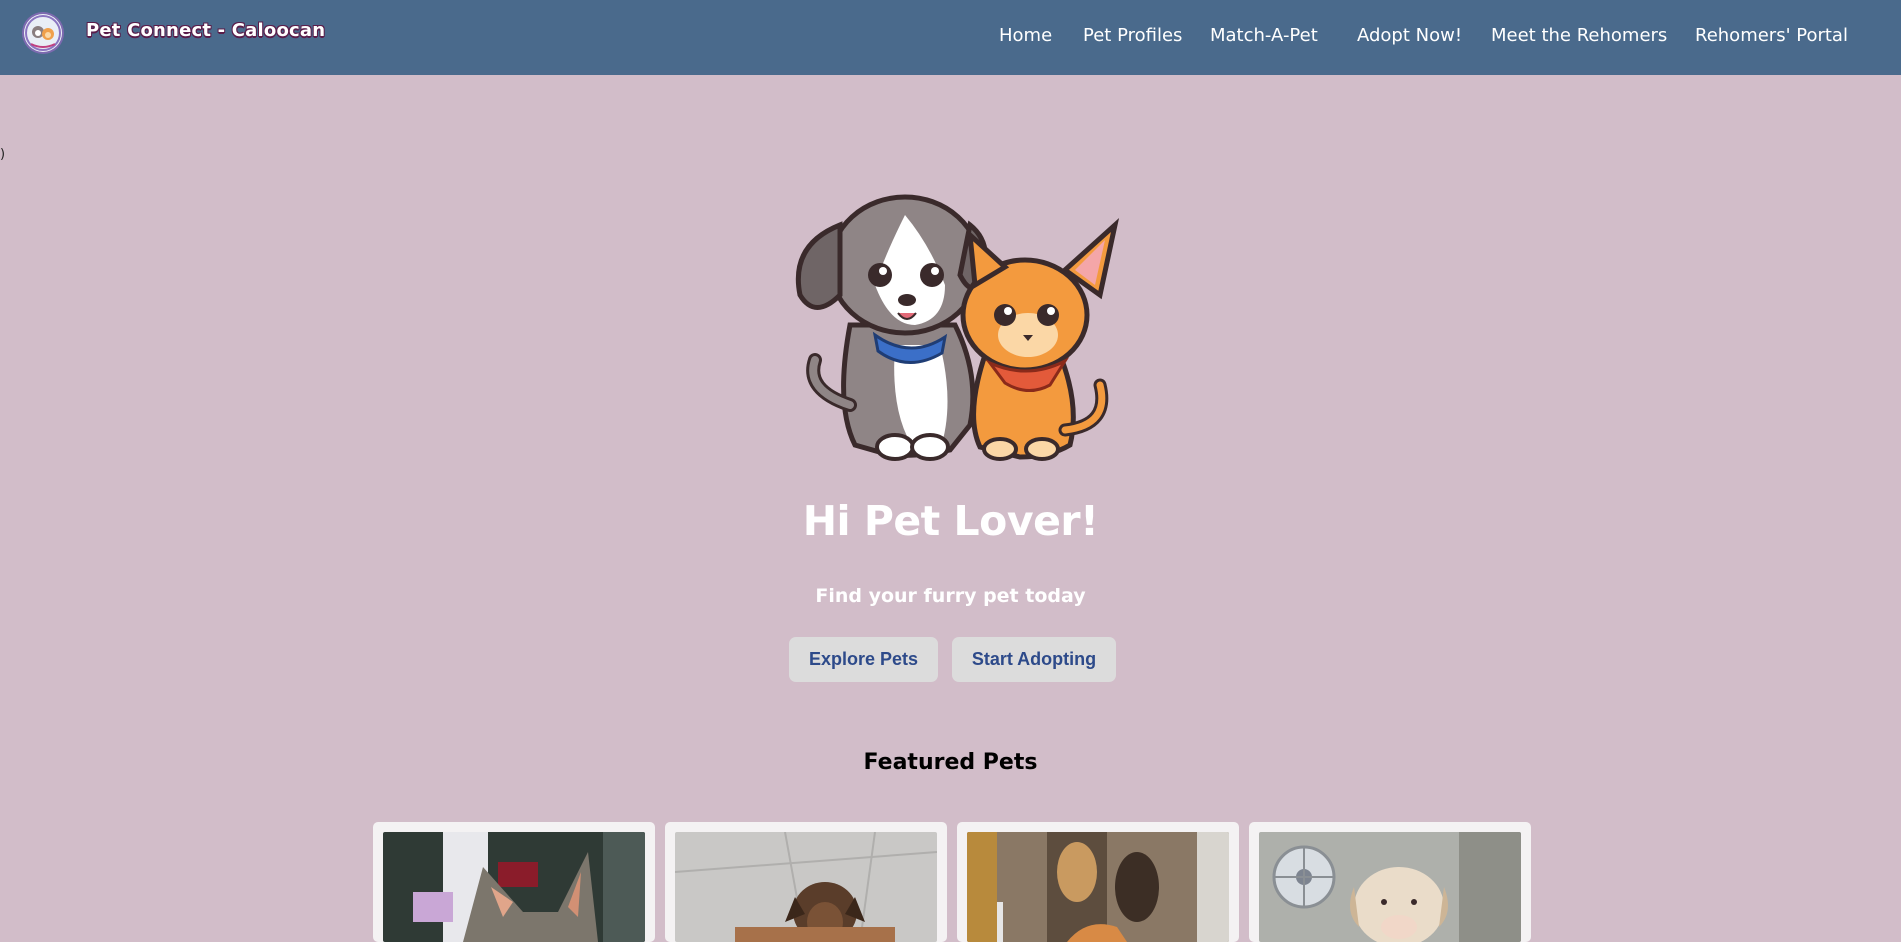  I want to click on nav-rehomers-portal: Rehomers' Portal, so click(1771, 35).